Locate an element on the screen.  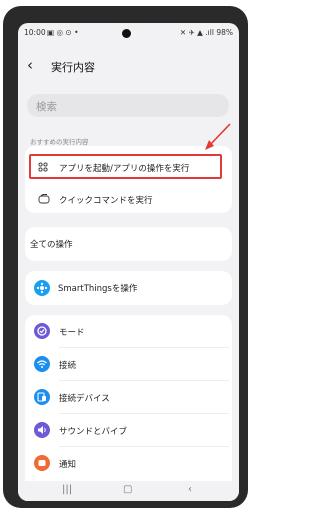
battery-level: 98% is located at coordinates (224, 32).